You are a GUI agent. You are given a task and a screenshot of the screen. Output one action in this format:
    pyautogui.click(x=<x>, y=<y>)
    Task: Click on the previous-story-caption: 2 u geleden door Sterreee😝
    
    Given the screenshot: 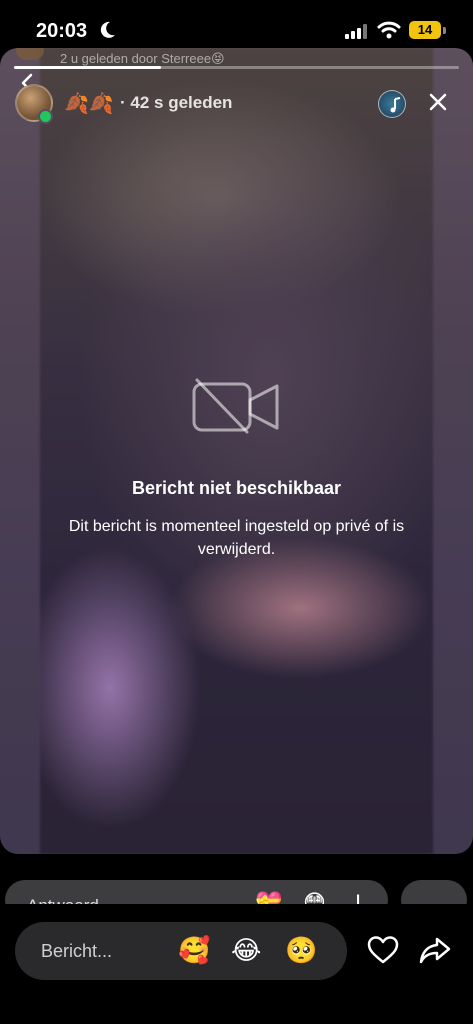 What is the action you would take?
    pyautogui.click(x=142, y=58)
    